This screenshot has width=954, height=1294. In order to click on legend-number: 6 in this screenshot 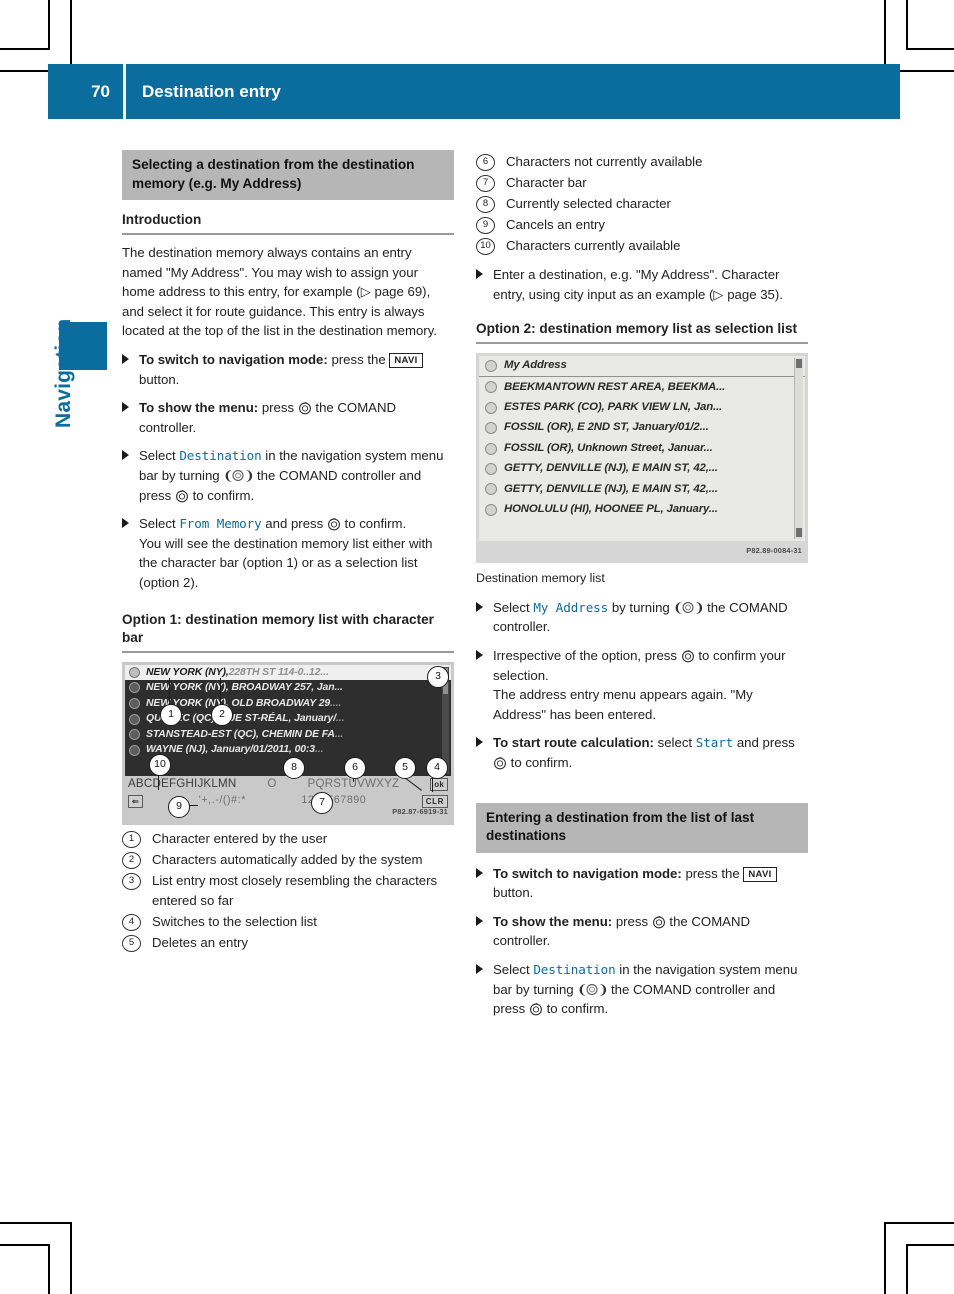, I will do `click(485, 162)`.